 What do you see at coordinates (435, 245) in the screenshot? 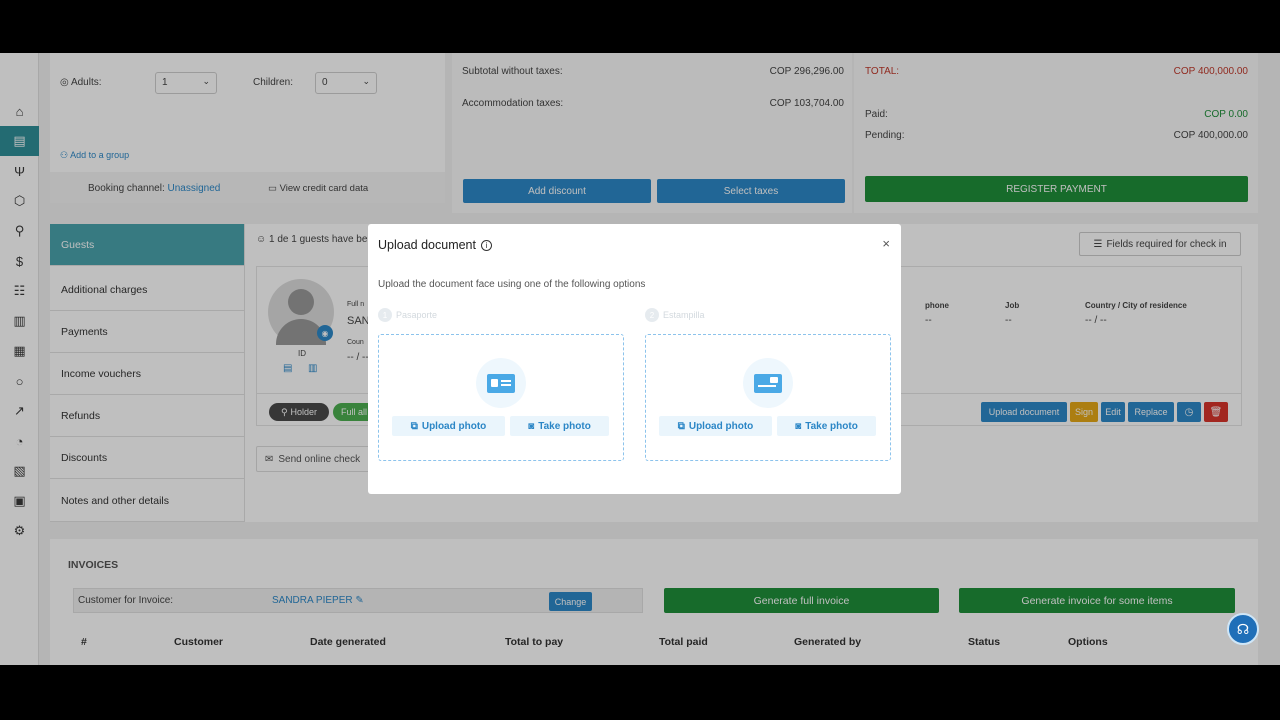
I see `modal-title: Upload document i` at bounding box center [435, 245].